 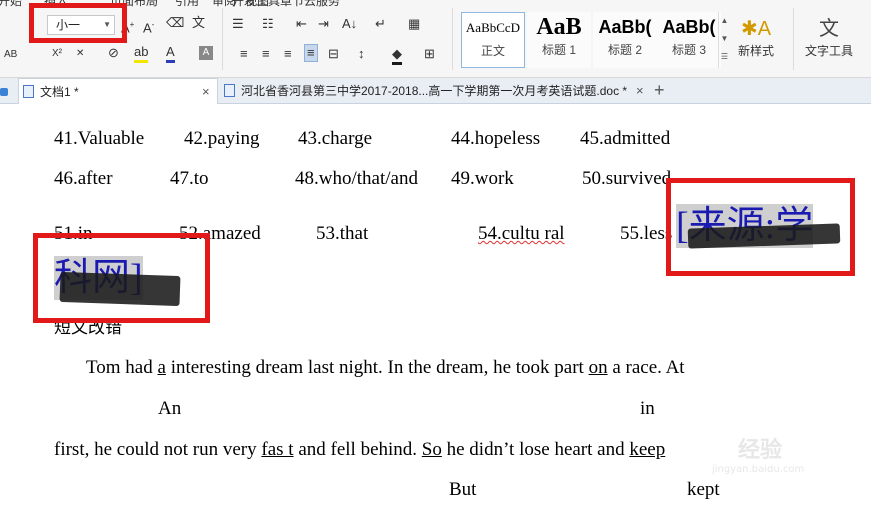 I want to click on new-style-label: 新样式, so click(x=756, y=51).